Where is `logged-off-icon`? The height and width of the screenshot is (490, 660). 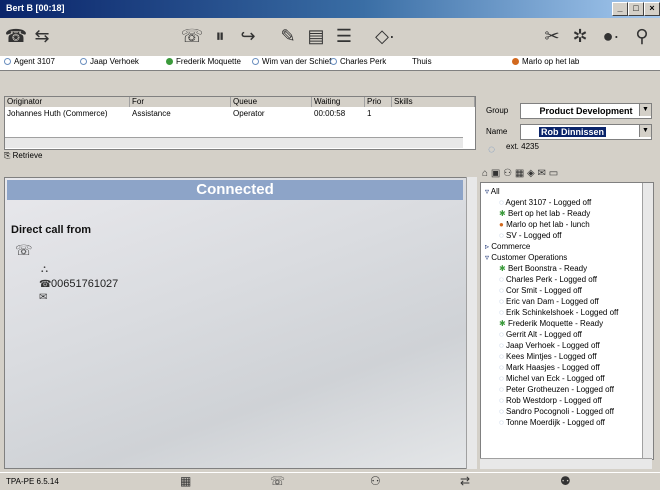
logged-off-icon is located at coordinates (255, 61).